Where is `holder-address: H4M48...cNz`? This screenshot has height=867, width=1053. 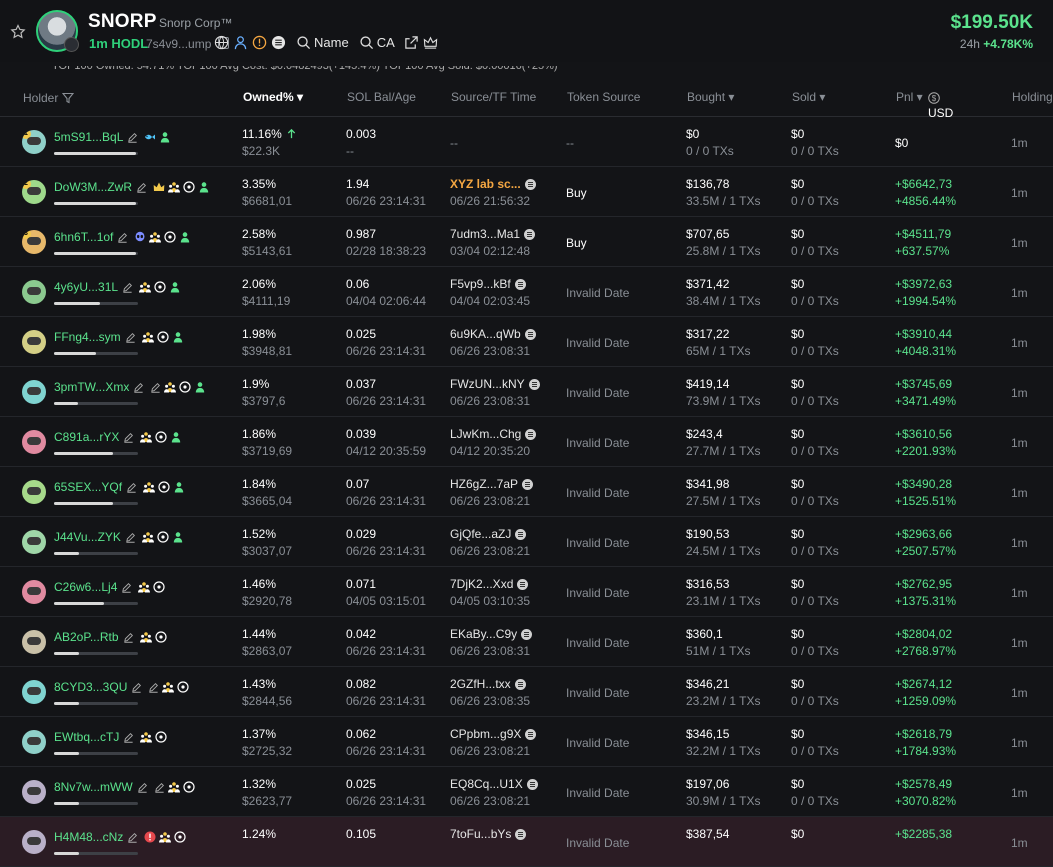 holder-address: H4M48...cNz is located at coordinates (120, 837).